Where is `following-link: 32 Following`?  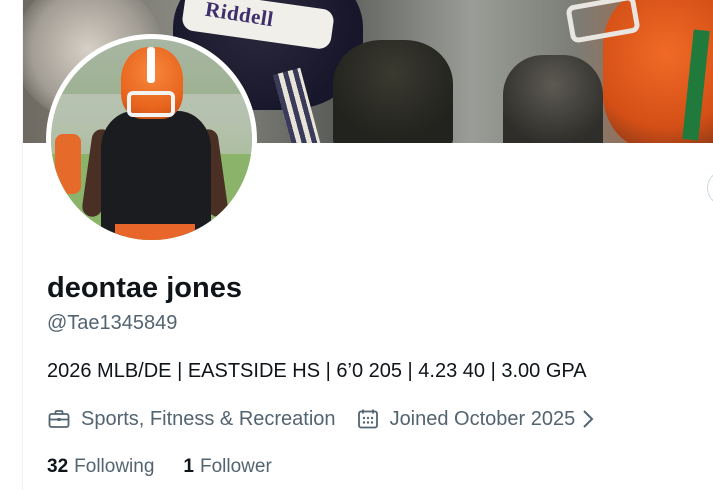
following-link: 32 Following is located at coordinates (100, 467).